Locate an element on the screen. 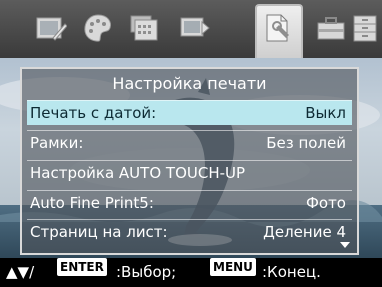  menu-row-value: Выкл is located at coordinates (325, 113).